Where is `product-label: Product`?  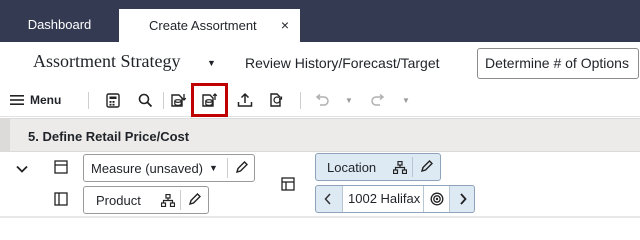 product-label: Product is located at coordinates (118, 200).